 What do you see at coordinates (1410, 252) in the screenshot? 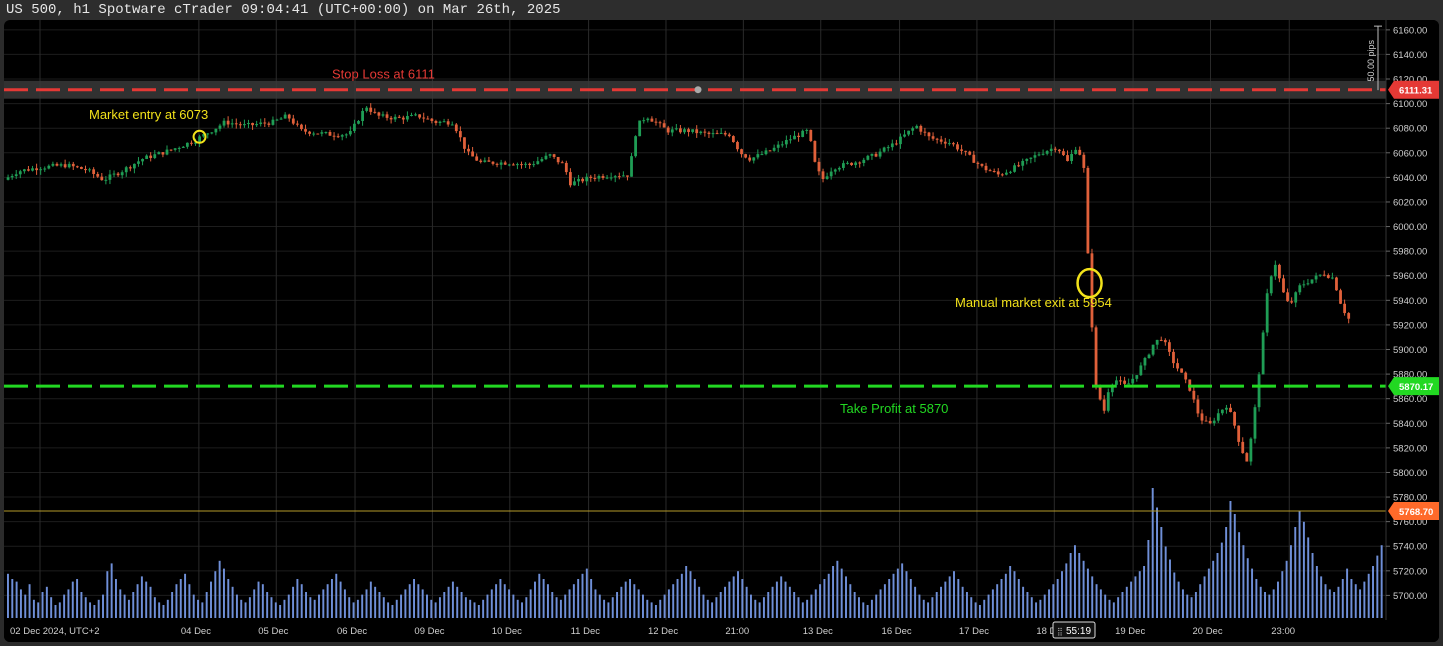
I see `price-tick-label: 5980.00` at bounding box center [1410, 252].